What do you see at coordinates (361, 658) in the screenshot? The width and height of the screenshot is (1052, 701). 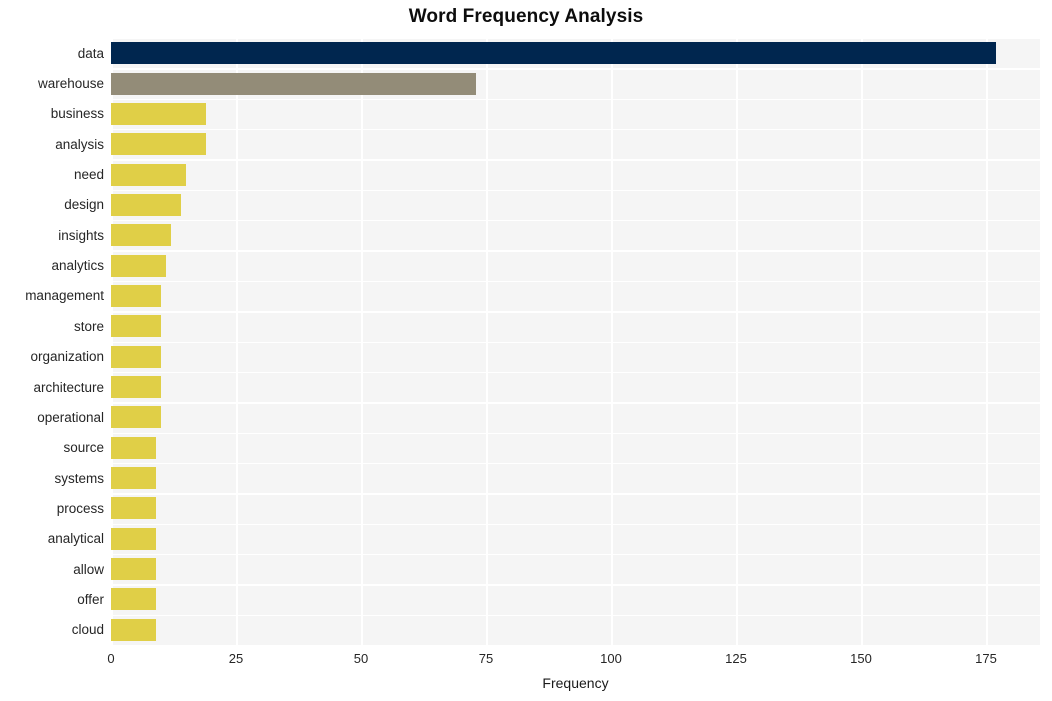 I see `x-axis-tick-label: 50` at bounding box center [361, 658].